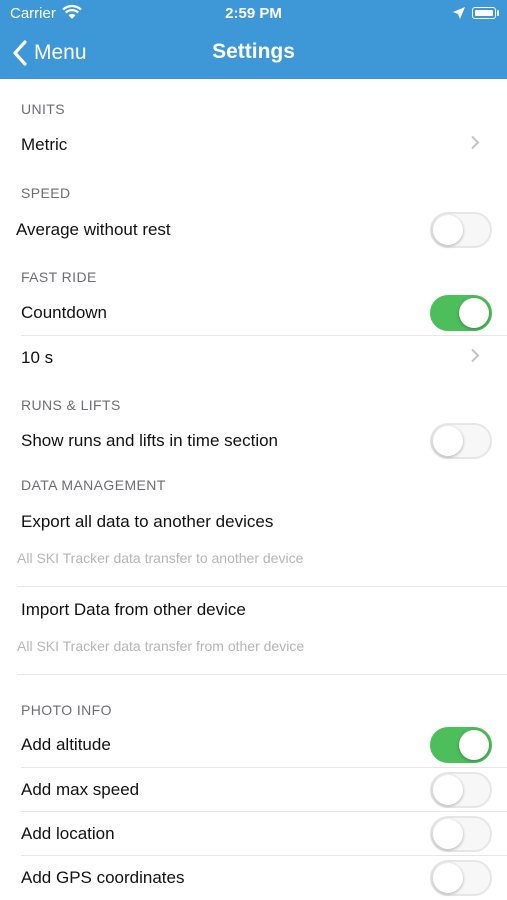 This screenshot has width=507, height=900. I want to click on add-max-speed-toggle, so click(461, 789).